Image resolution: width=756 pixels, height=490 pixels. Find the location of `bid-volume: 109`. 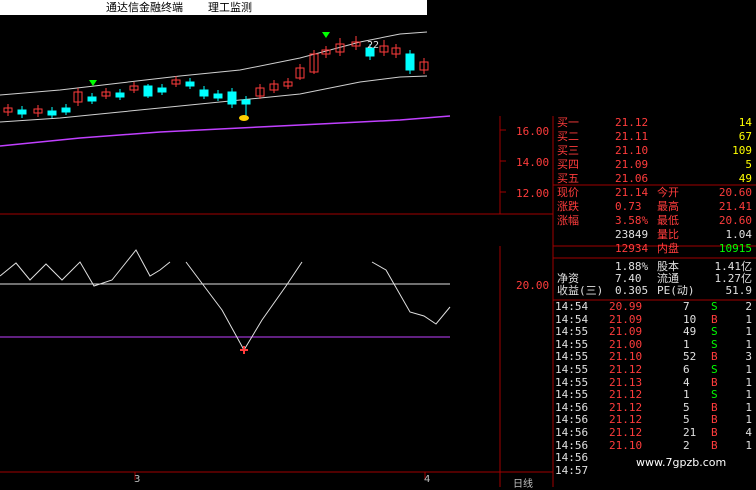

bid-volume: 109 is located at coordinates (742, 150).